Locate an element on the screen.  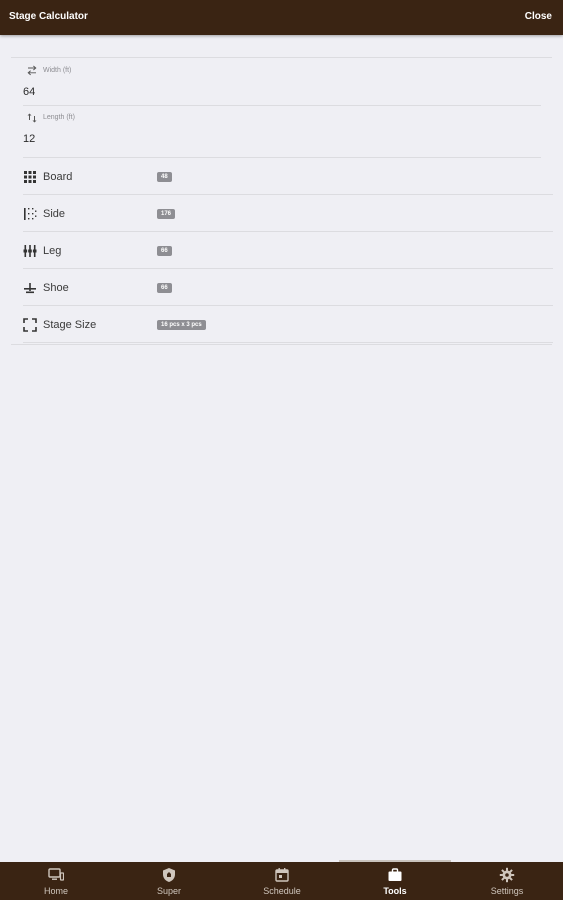
grid-icon is located at coordinates (30, 177).